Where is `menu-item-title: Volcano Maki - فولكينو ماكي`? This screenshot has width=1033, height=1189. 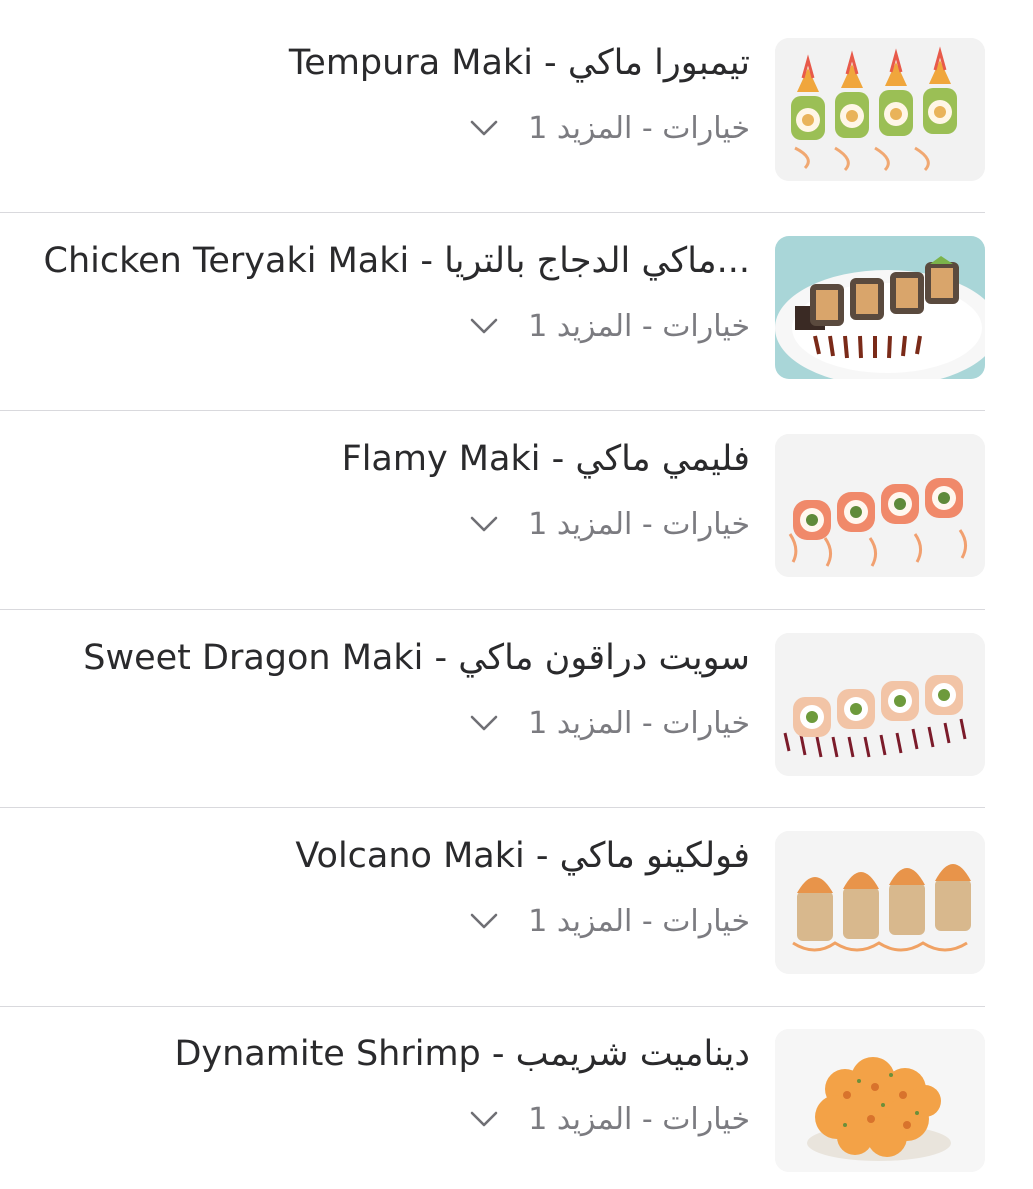 menu-item-title: Volcano Maki - فولكينو ماكي is located at coordinates (522, 856).